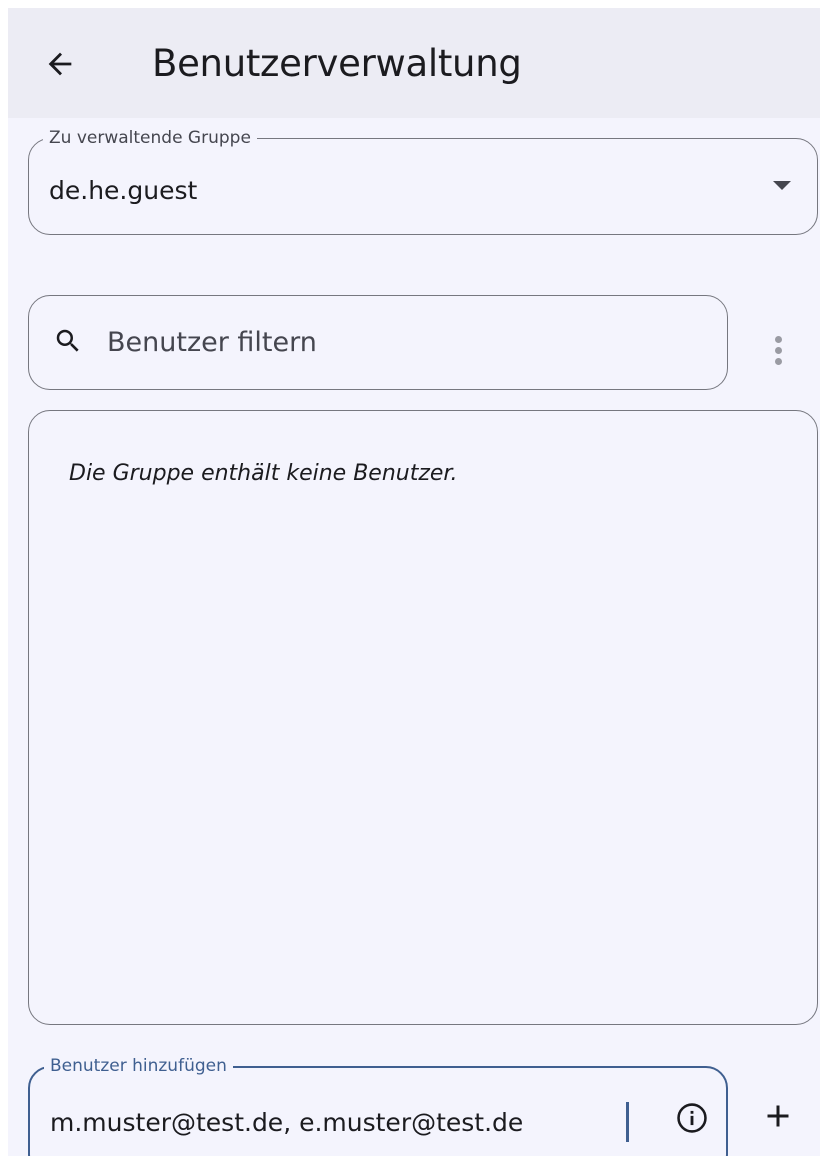 The image size is (820, 1156). I want to click on user-filter-field, so click(378, 342).